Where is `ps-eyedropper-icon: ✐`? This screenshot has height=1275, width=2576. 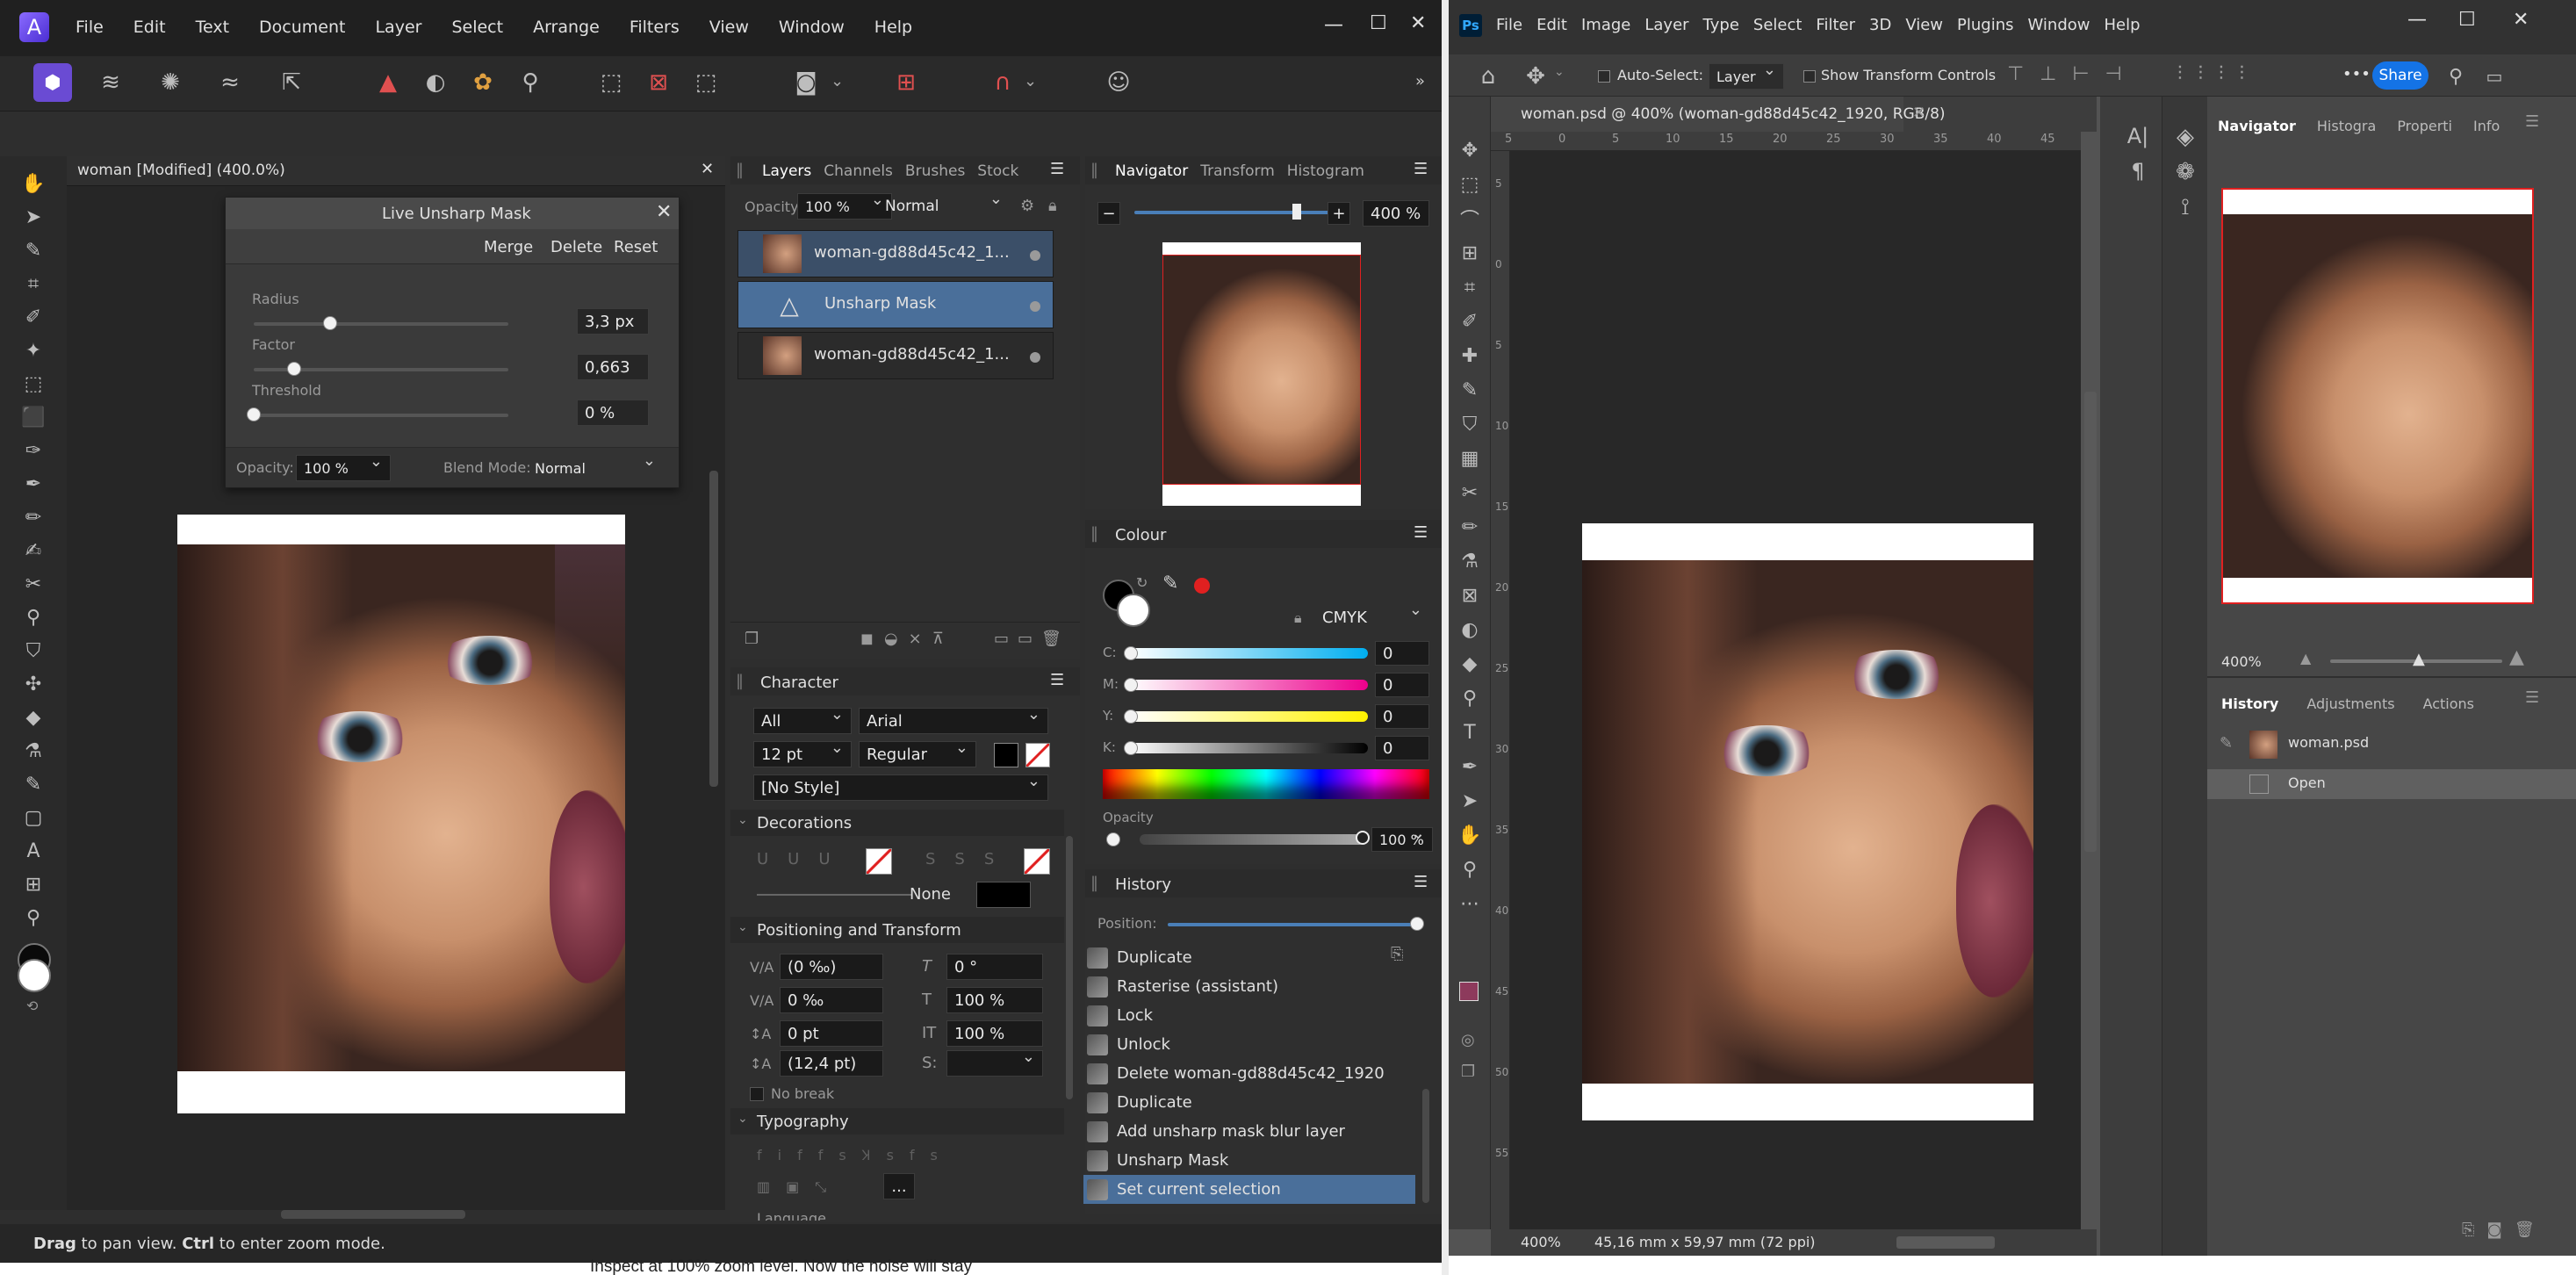 ps-eyedropper-icon: ✐ is located at coordinates (1470, 321).